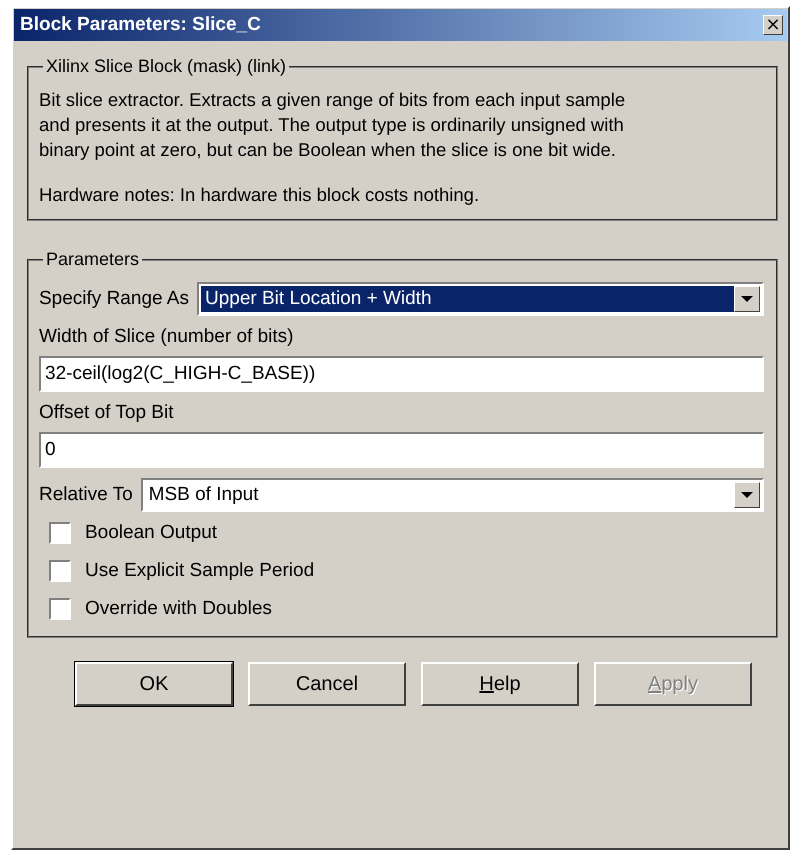 The height and width of the screenshot is (856, 801). What do you see at coordinates (86, 495) in the screenshot?
I see `field-label: Relative To` at bounding box center [86, 495].